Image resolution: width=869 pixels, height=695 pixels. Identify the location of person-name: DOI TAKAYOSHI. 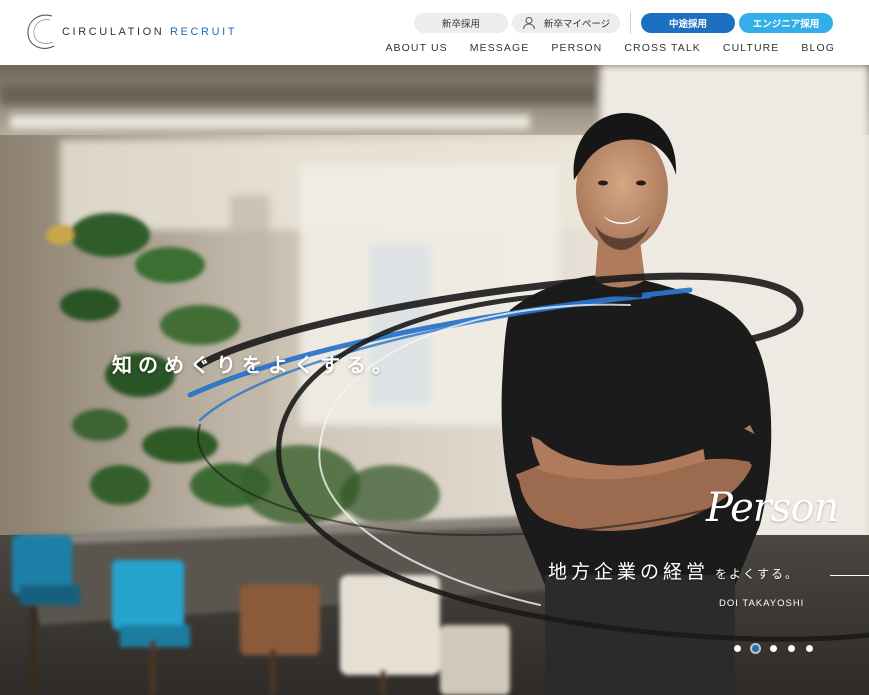
(762, 603).